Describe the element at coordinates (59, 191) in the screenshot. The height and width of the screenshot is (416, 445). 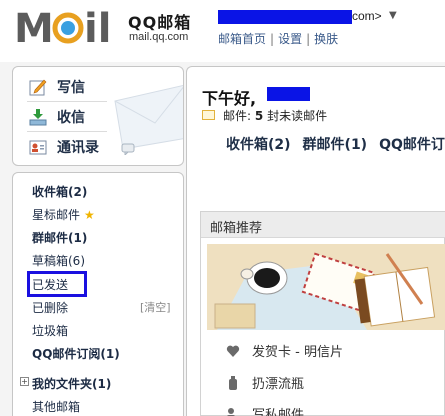
I see `folder-inbox: 收件箱(2)` at that location.